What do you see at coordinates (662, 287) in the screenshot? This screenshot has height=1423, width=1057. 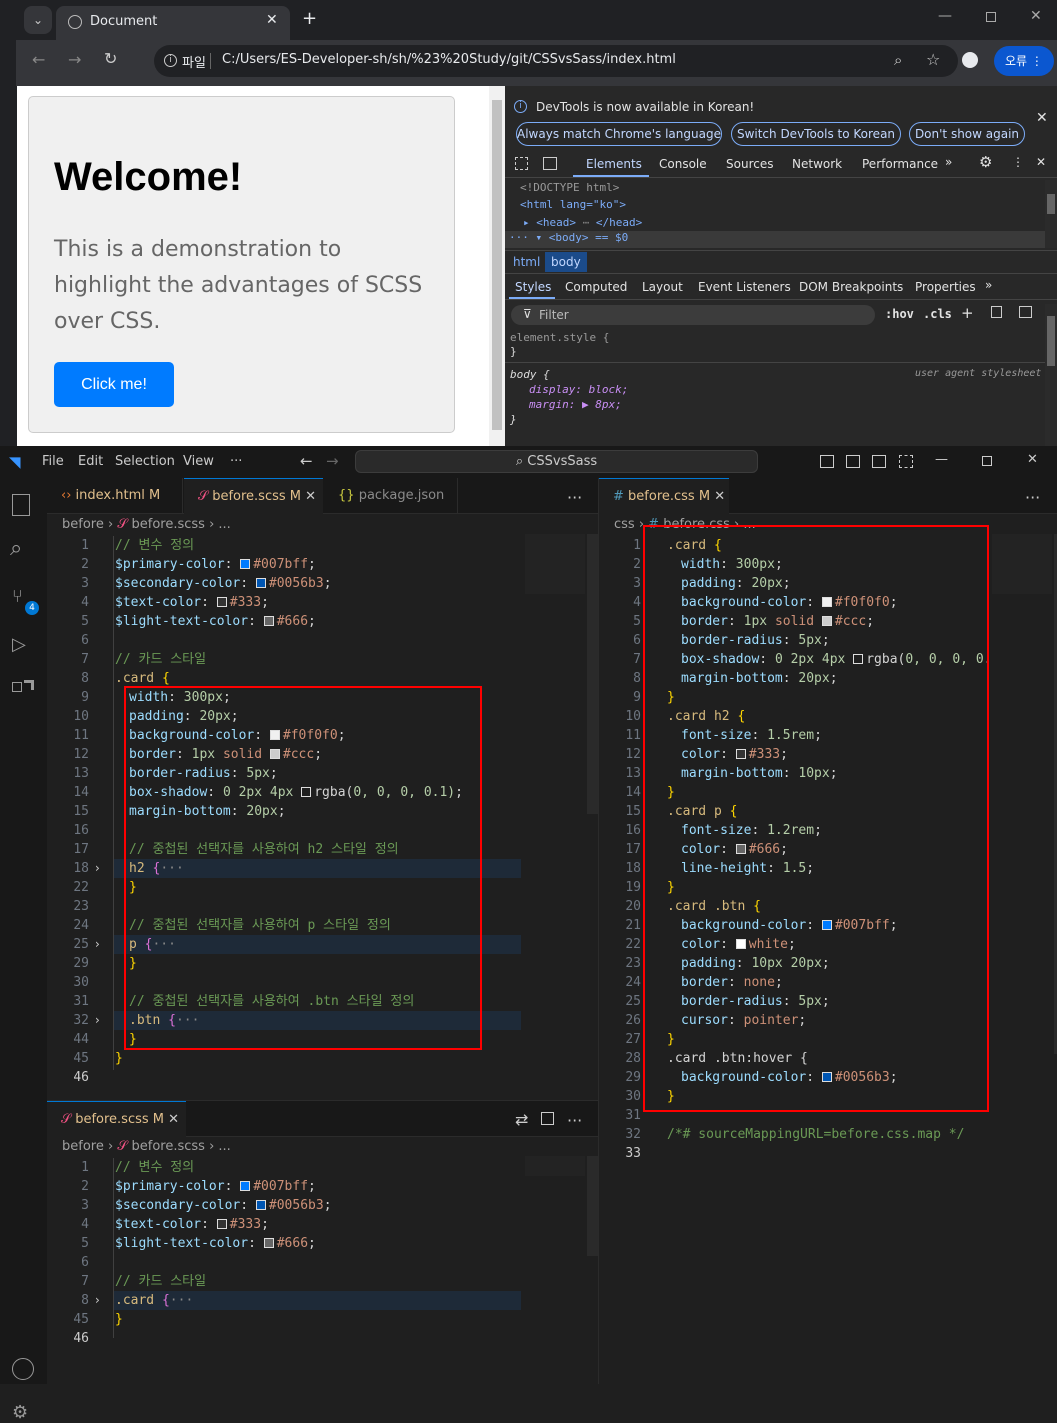 I see `subtab-layout: Layout` at bounding box center [662, 287].